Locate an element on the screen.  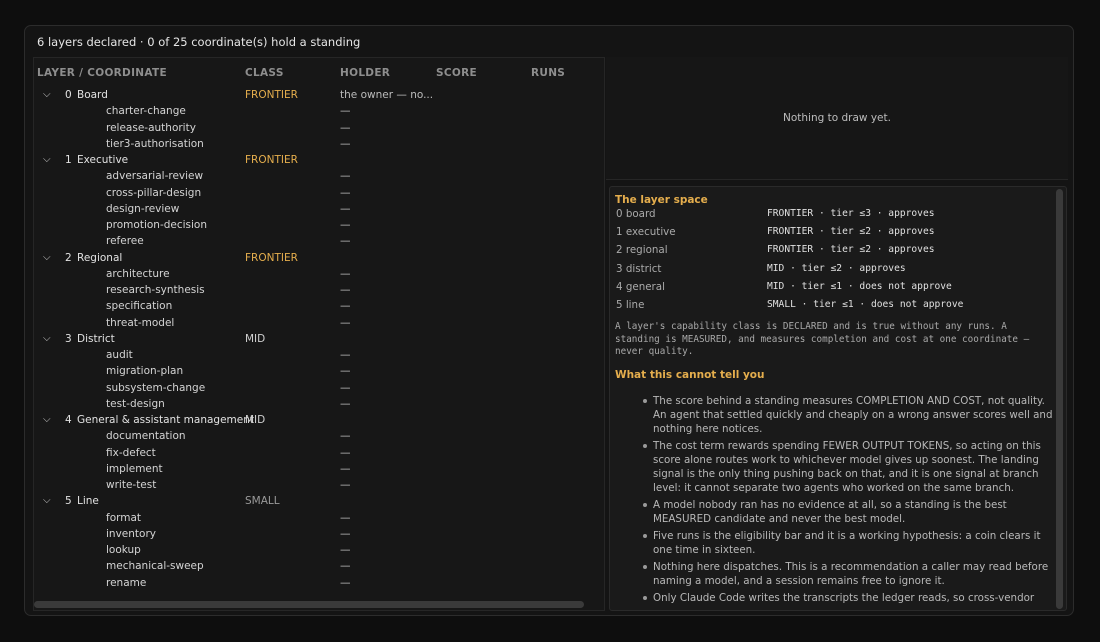
coordinate-row: charter-change — is located at coordinates (319, 113).